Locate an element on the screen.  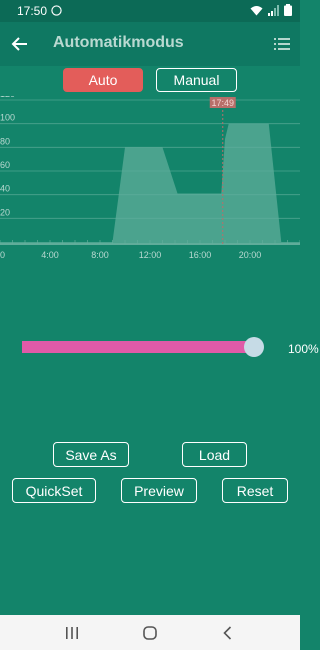
page-title: Automatikmodus is located at coordinates (118, 42).